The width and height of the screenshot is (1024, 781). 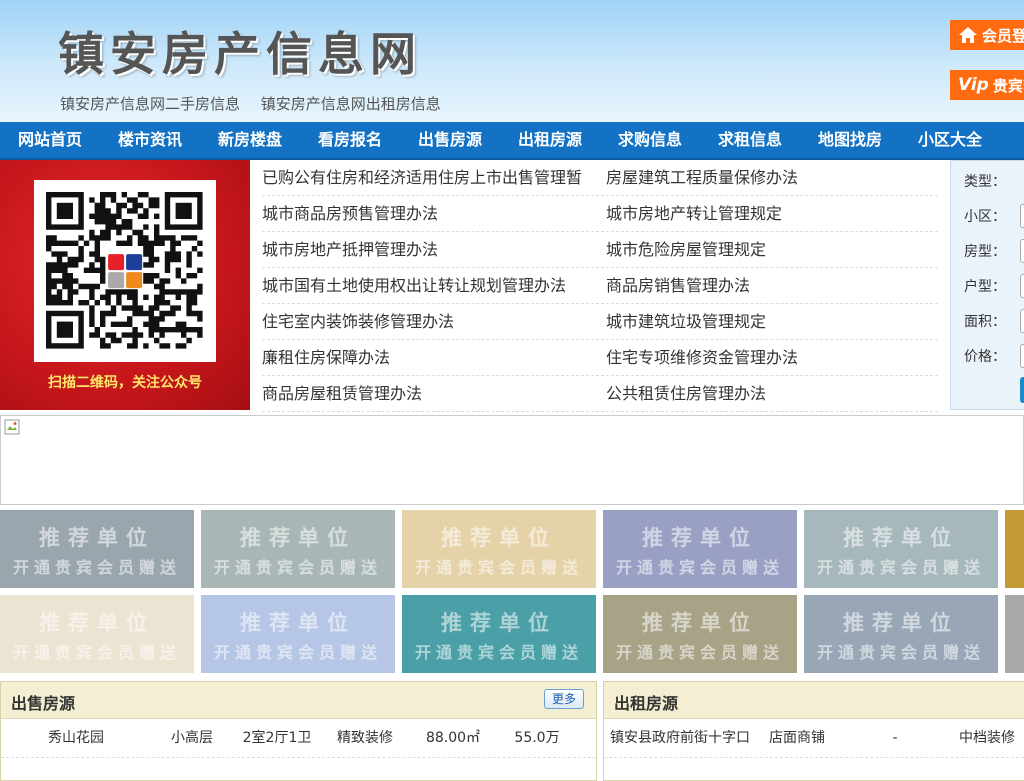 I want to click on policy-link: 住宅室内装饰装修管理办法, so click(x=434, y=321).